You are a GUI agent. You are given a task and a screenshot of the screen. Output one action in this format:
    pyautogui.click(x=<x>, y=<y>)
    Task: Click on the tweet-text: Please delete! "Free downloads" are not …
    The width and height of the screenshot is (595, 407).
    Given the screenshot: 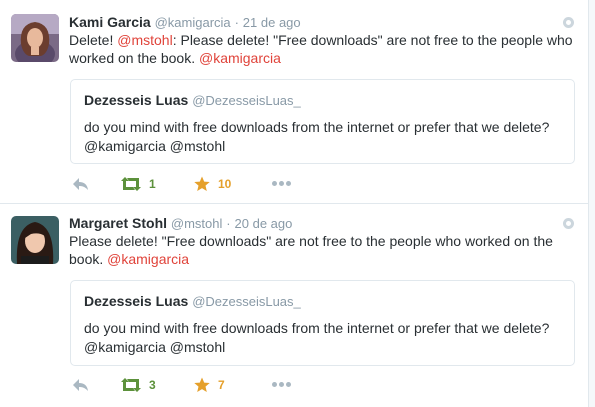 What is the action you would take?
    pyautogui.click(x=321, y=250)
    